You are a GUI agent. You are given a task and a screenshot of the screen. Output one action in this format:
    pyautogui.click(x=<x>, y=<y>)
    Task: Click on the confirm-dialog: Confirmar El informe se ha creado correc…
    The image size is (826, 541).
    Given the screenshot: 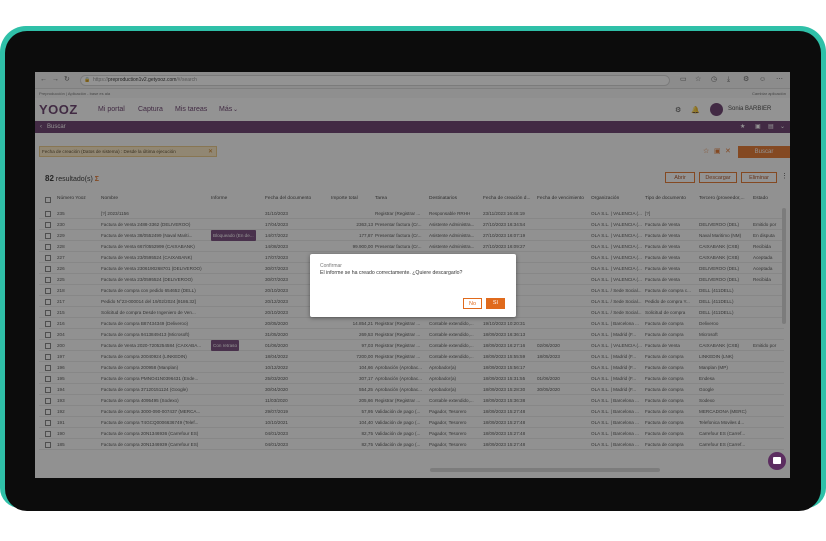 What is the action you would take?
    pyautogui.click(x=413, y=285)
    